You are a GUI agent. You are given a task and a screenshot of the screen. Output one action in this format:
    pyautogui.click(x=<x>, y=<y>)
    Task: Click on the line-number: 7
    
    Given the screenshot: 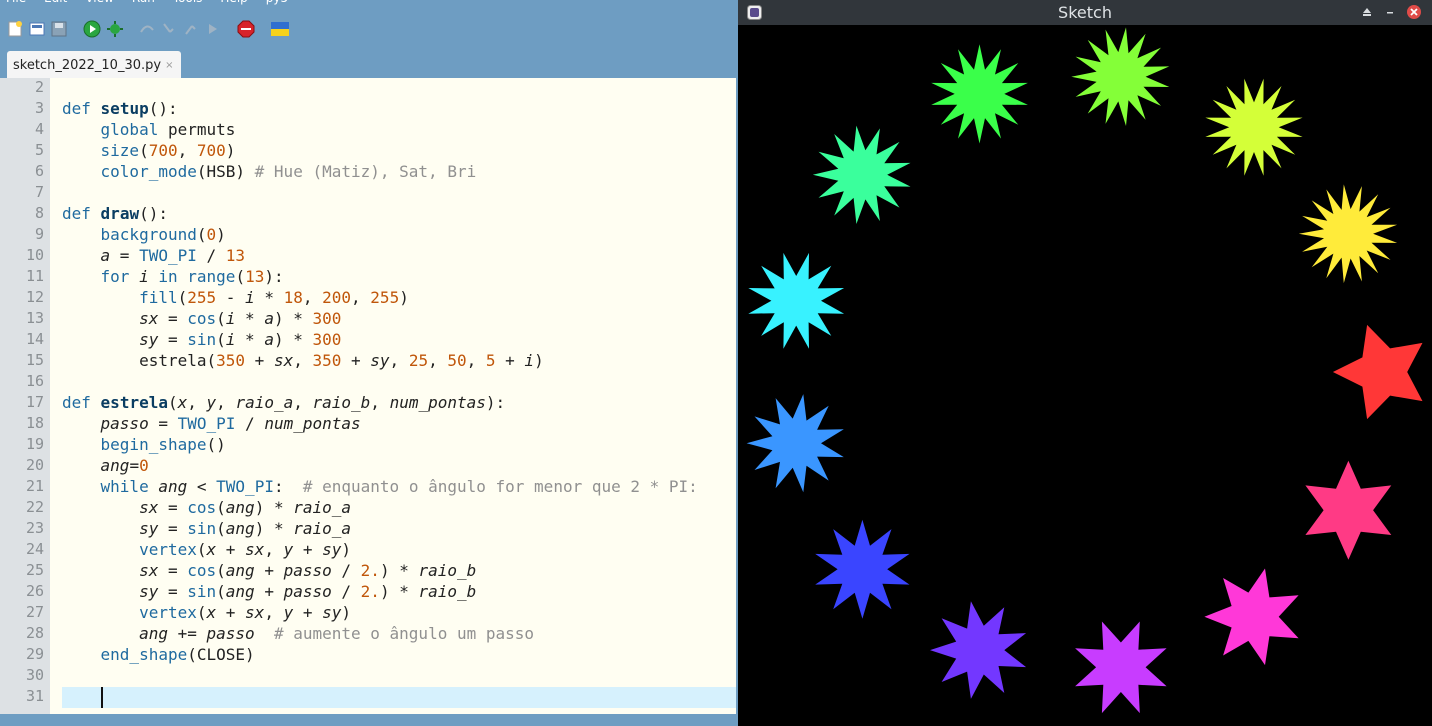 What is the action you would take?
    pyautogui.click(x=39, y=192)
    